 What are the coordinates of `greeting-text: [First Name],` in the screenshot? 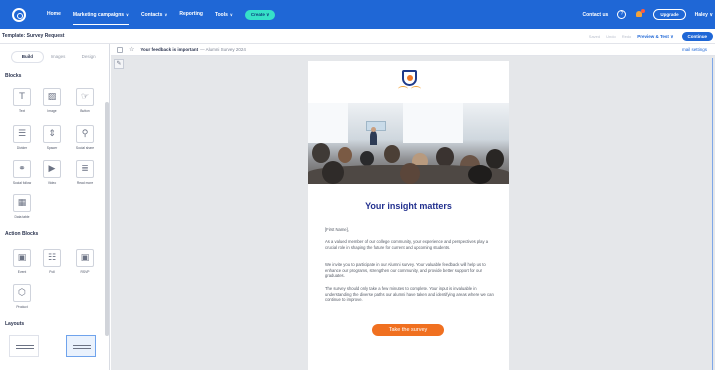 It's located at (337, 229).